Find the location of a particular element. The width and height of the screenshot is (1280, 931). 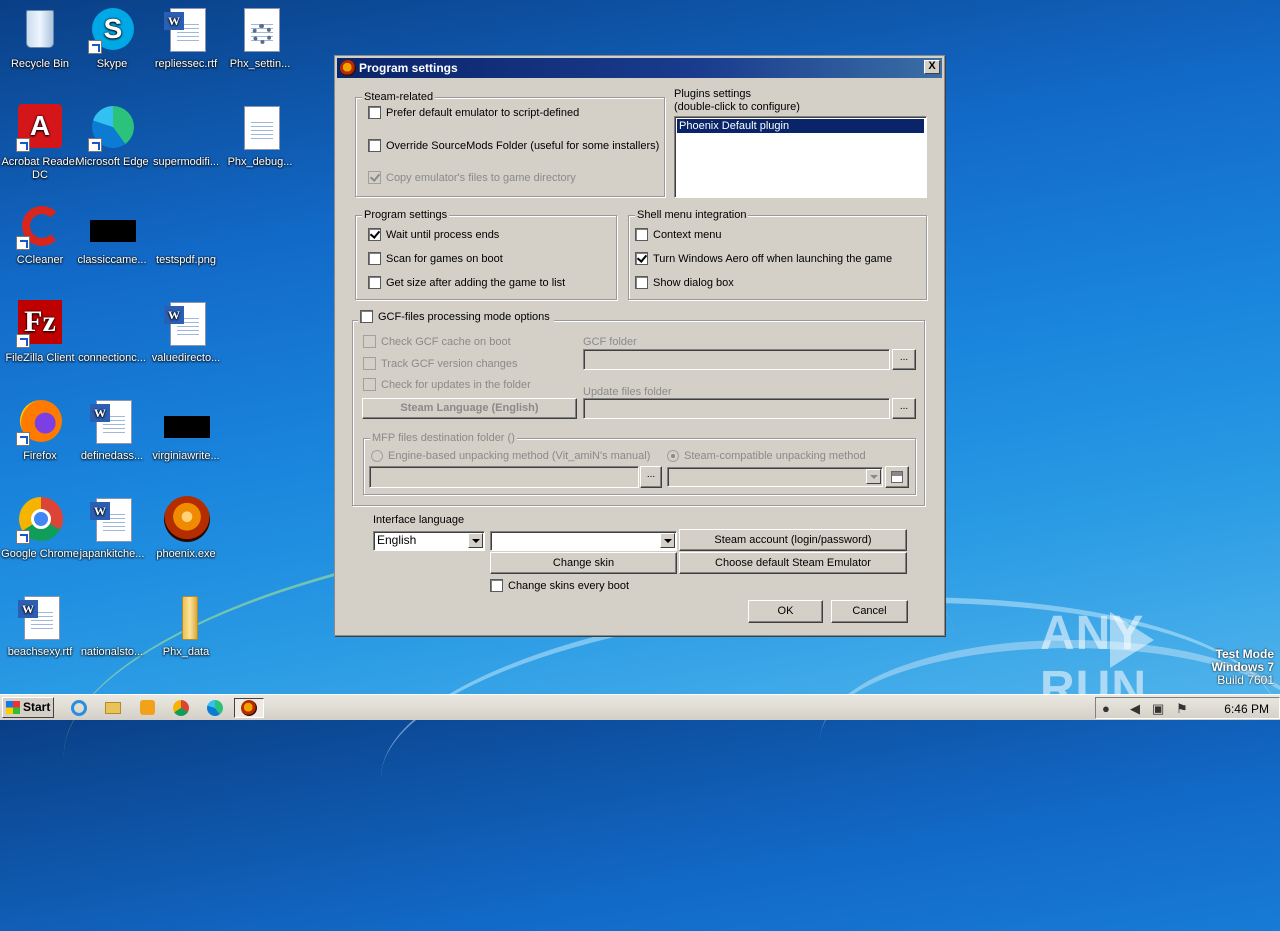

text-file-icon is located at coordinates (260, 128).